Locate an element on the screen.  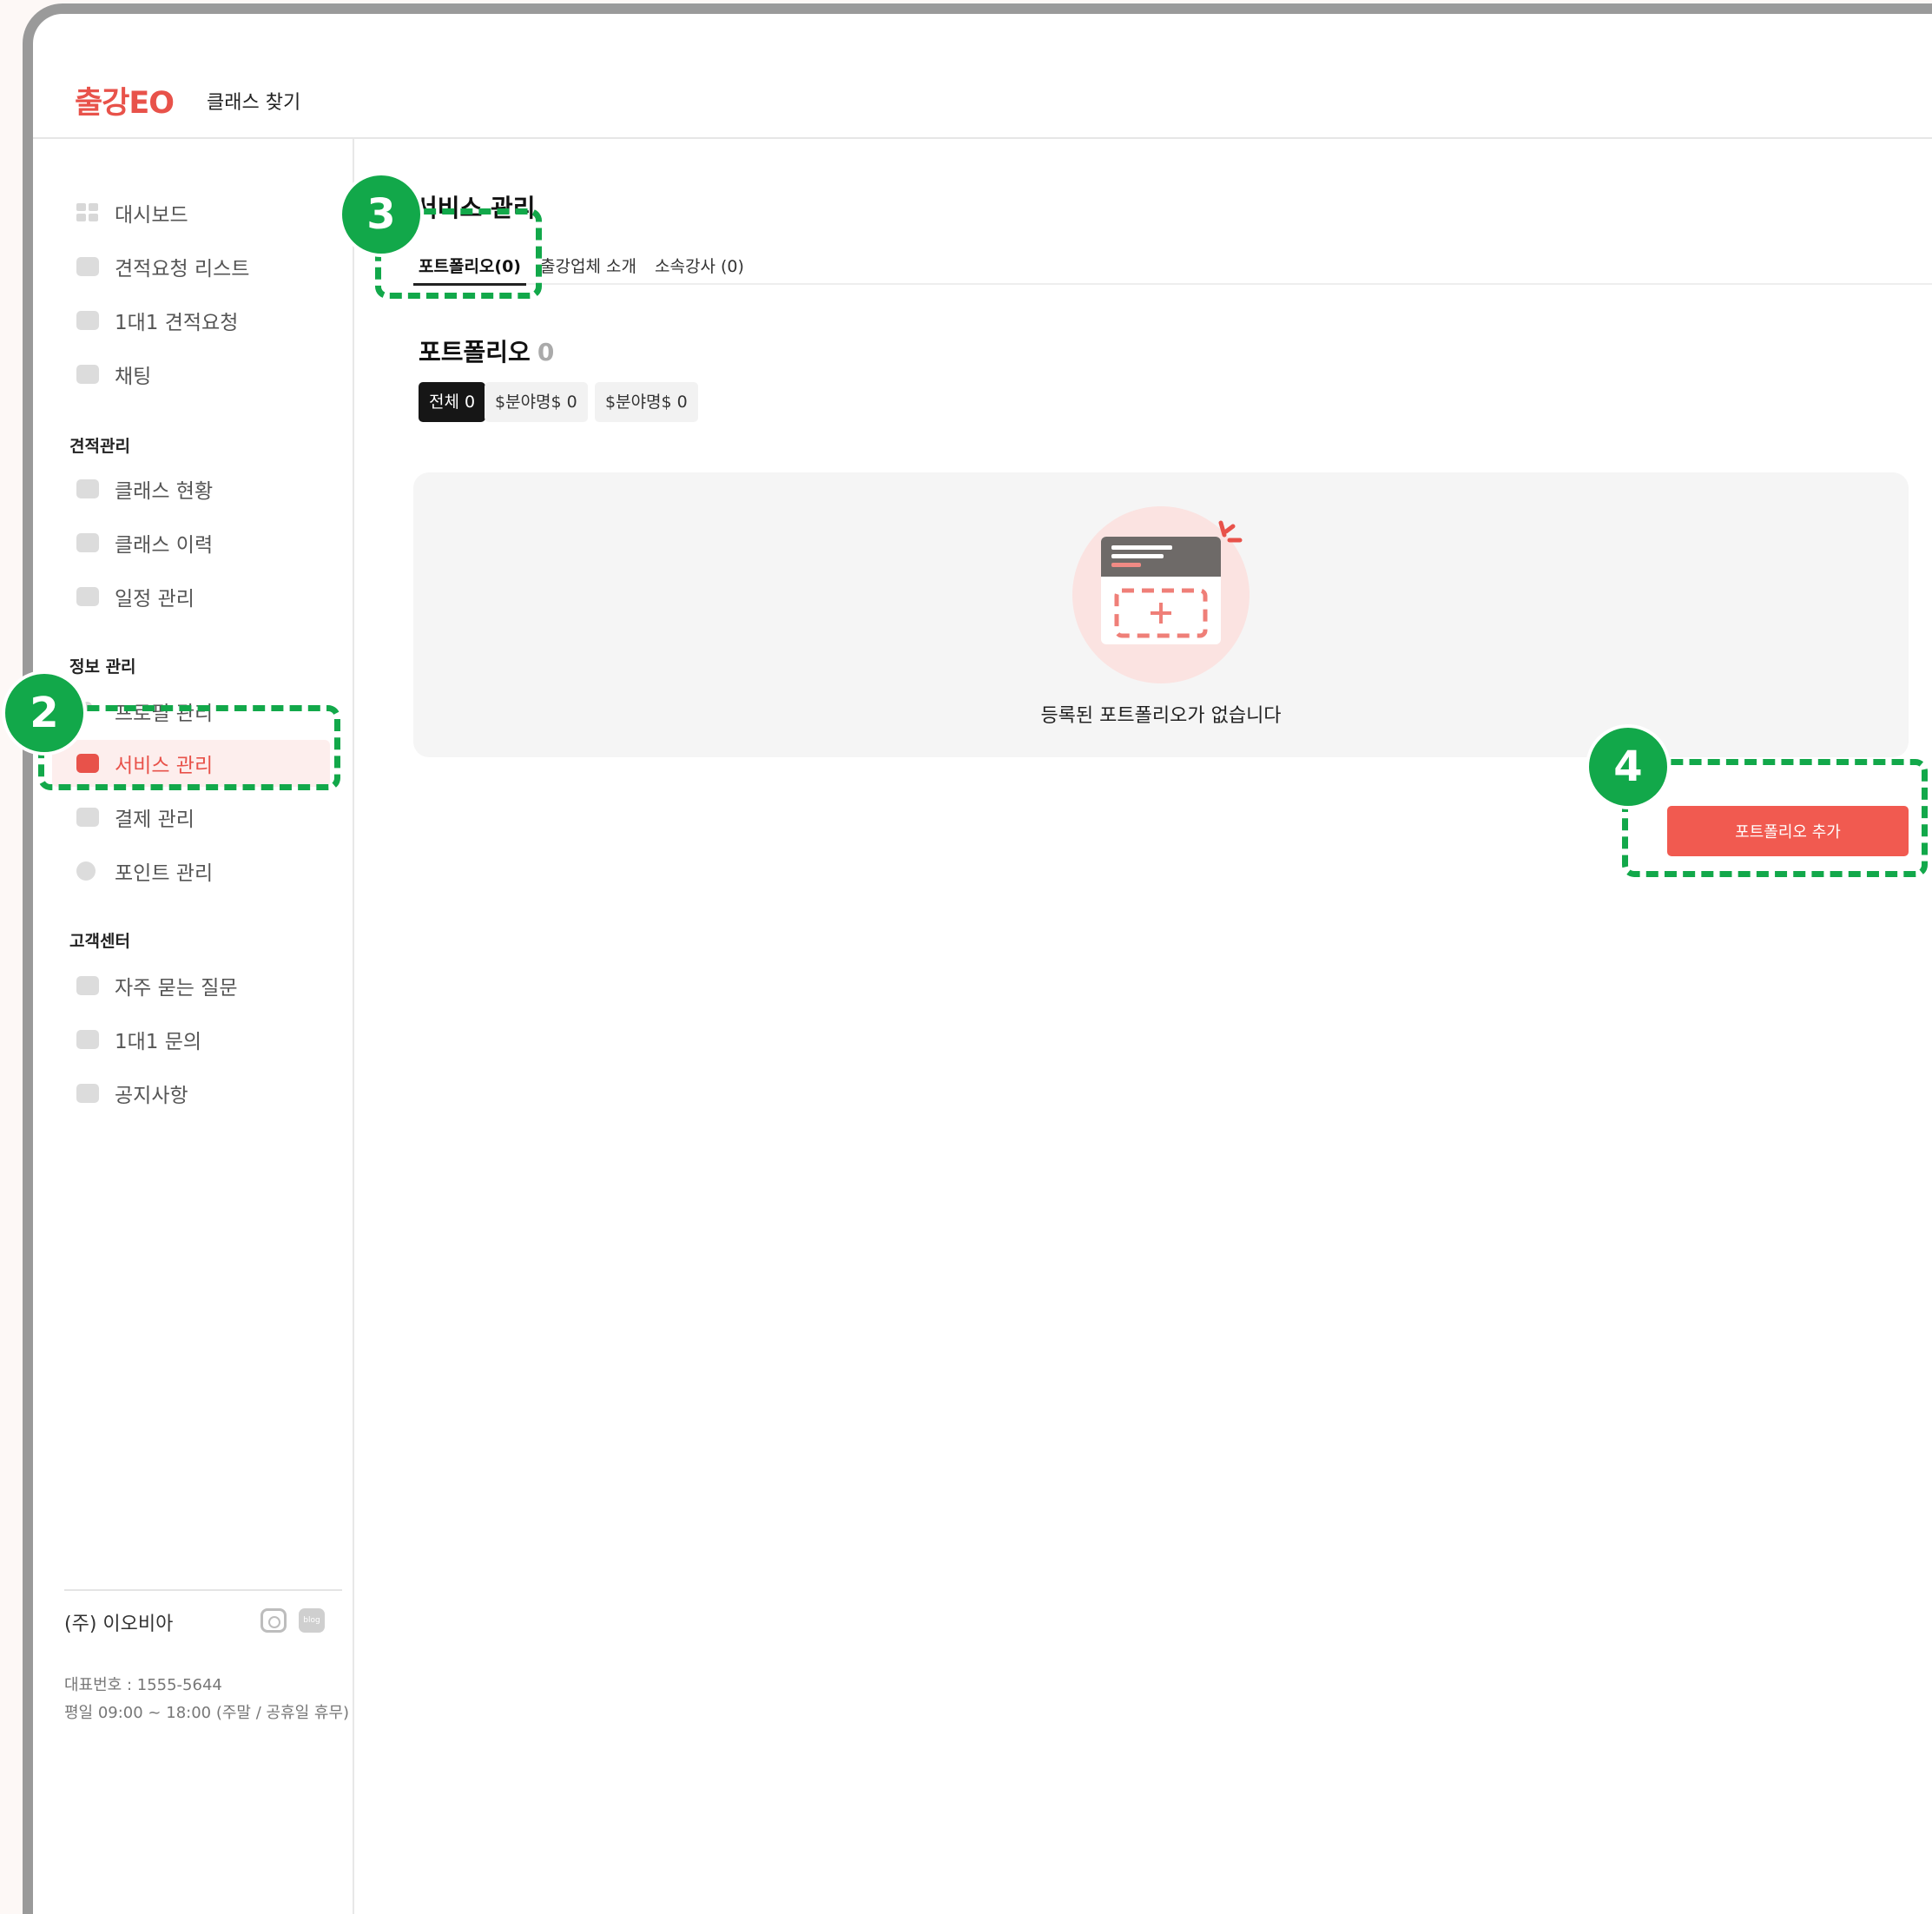
annotation-badge-2: 2 is located at coordinates (44, 713).